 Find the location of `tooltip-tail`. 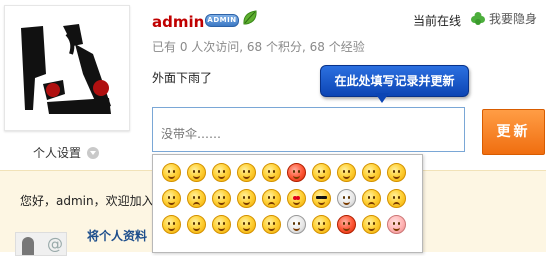

tooltip-tail is located at coordinates (382, 98).